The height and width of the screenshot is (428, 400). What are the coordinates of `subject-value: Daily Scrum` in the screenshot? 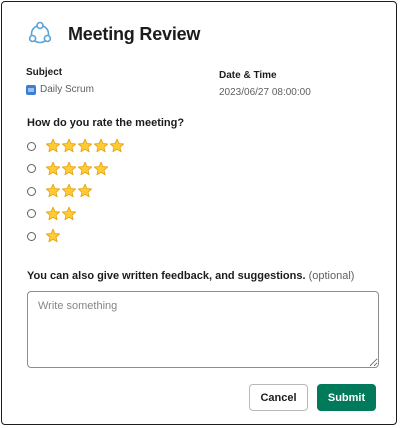 It's located at (60, 89).